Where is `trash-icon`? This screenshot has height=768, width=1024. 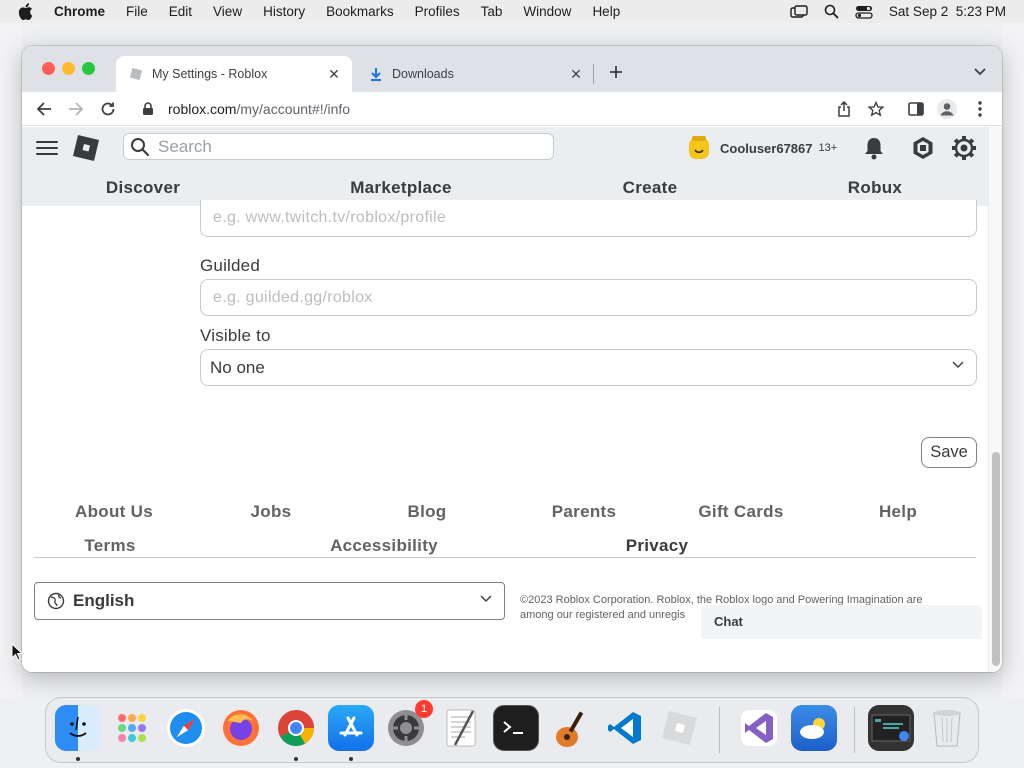 trash-icon is located at coordinates (947, 728).